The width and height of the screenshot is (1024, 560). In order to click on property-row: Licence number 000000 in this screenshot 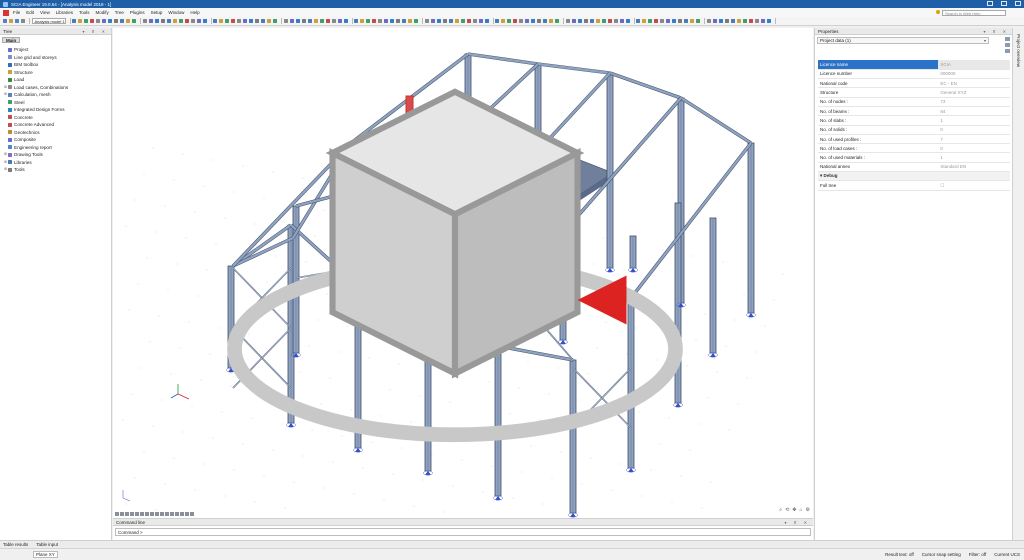, I will do `click(914, 74)`.